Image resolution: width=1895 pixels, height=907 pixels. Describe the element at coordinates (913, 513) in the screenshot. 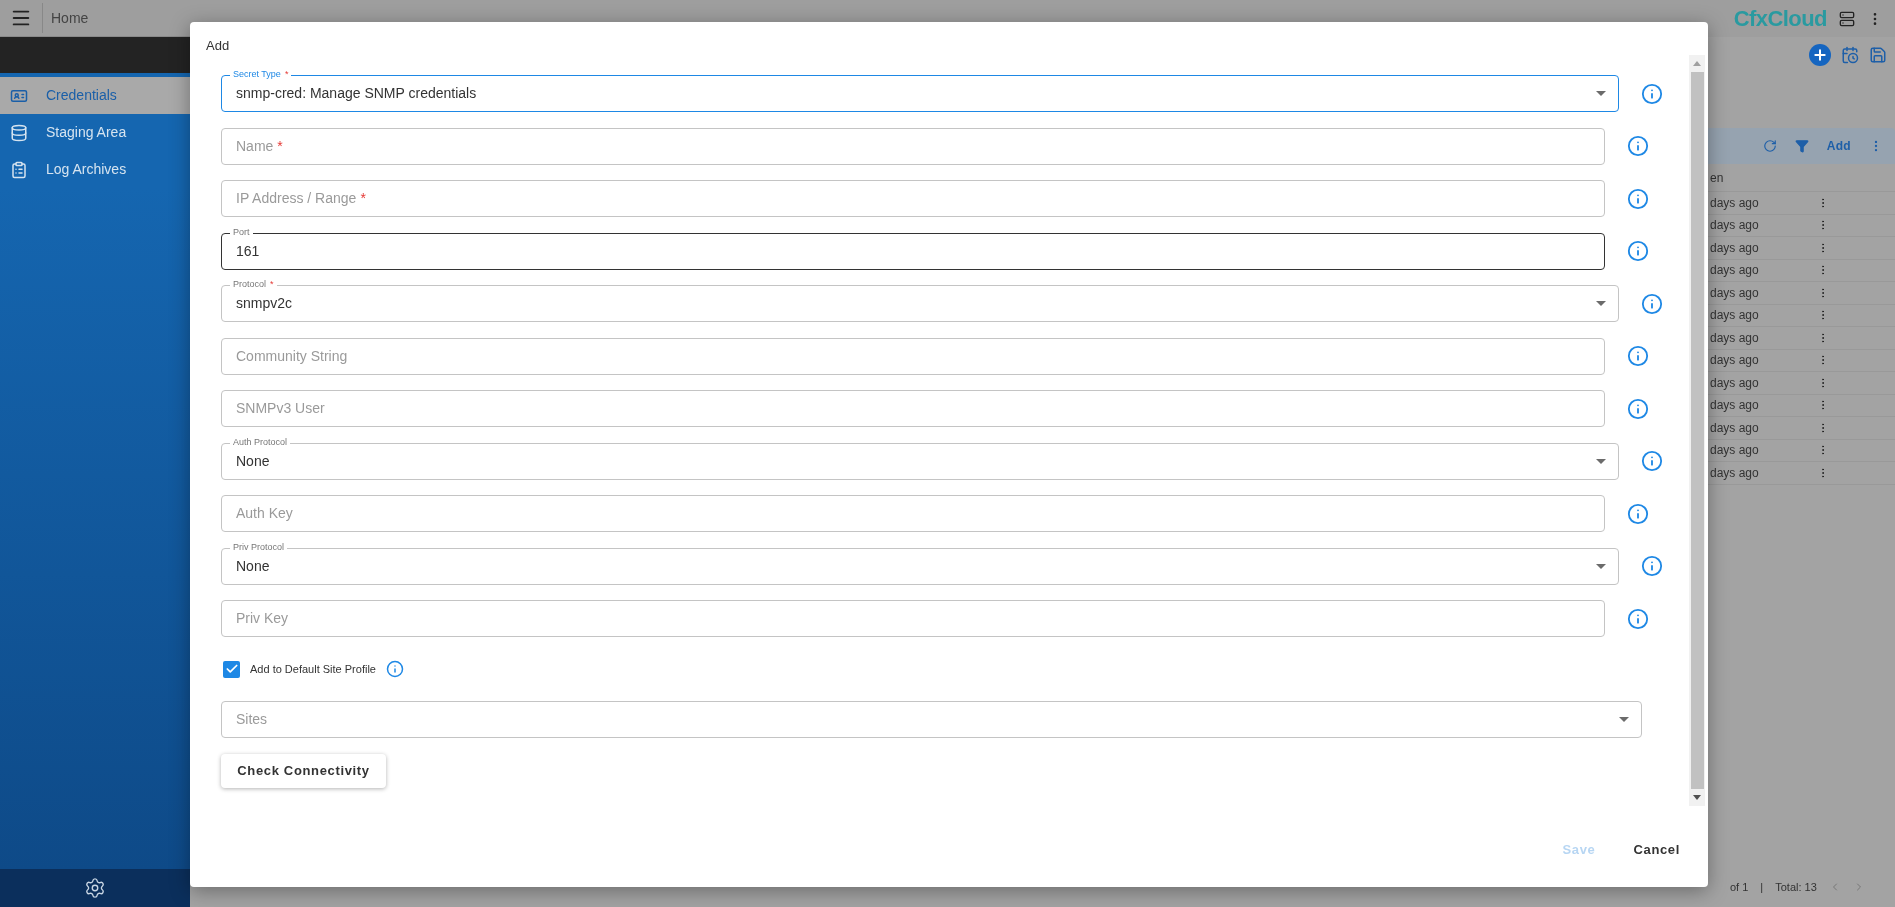

I see `input-field: Auth Key` at that location.